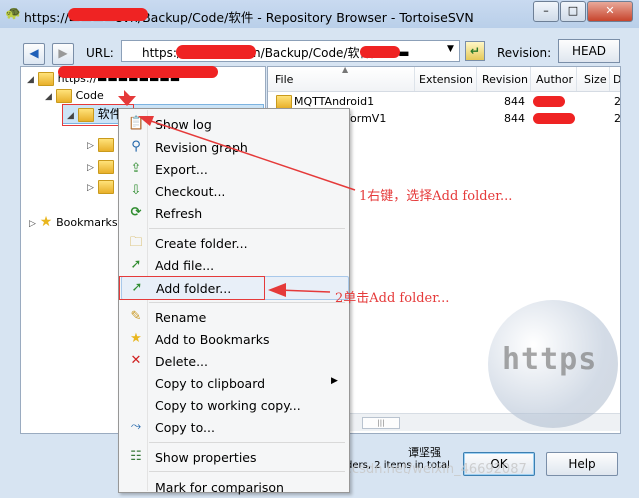 Image resolution: width=639 pixels, height=498 pixels. What do you see at coordinates (277, 290) in the screenshot?
I see `arrow-head-step2` at bounding box center [277, 290].